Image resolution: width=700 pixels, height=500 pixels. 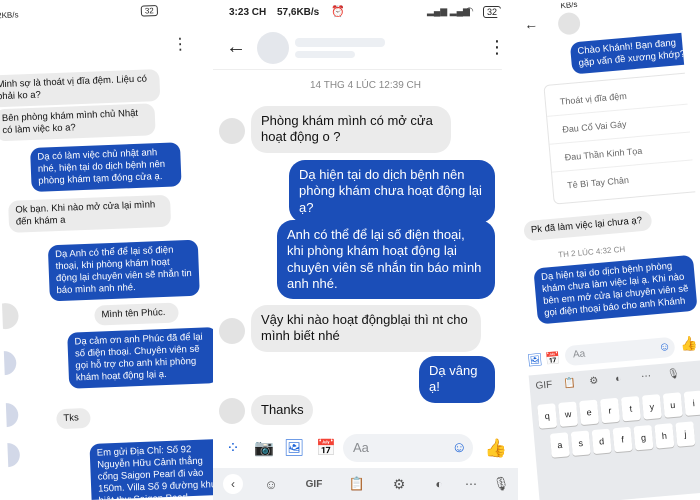 What do you see at coordinates (589, 412) in the screenshot?
I see `keyboard-key: e` at bounding box center [589, 412].